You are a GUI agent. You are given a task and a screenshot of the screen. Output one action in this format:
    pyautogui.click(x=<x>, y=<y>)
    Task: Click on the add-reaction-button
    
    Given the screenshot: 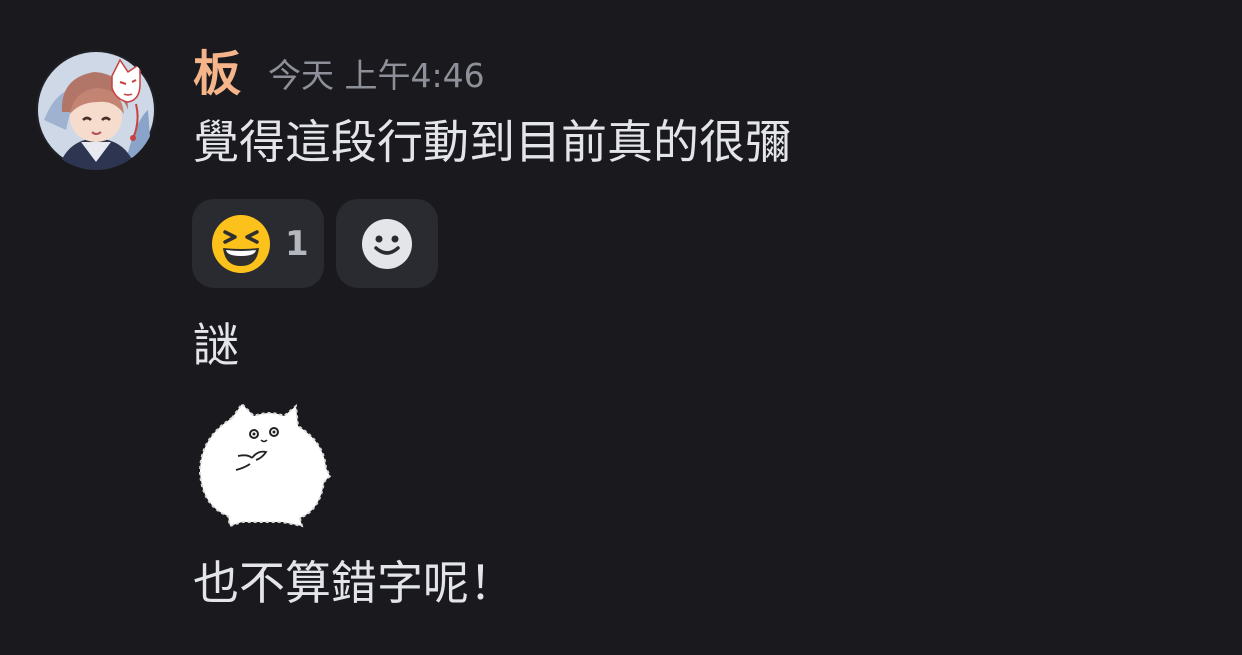 What is the action you would take?
    pyautogui.click(x=387, y=243)
    